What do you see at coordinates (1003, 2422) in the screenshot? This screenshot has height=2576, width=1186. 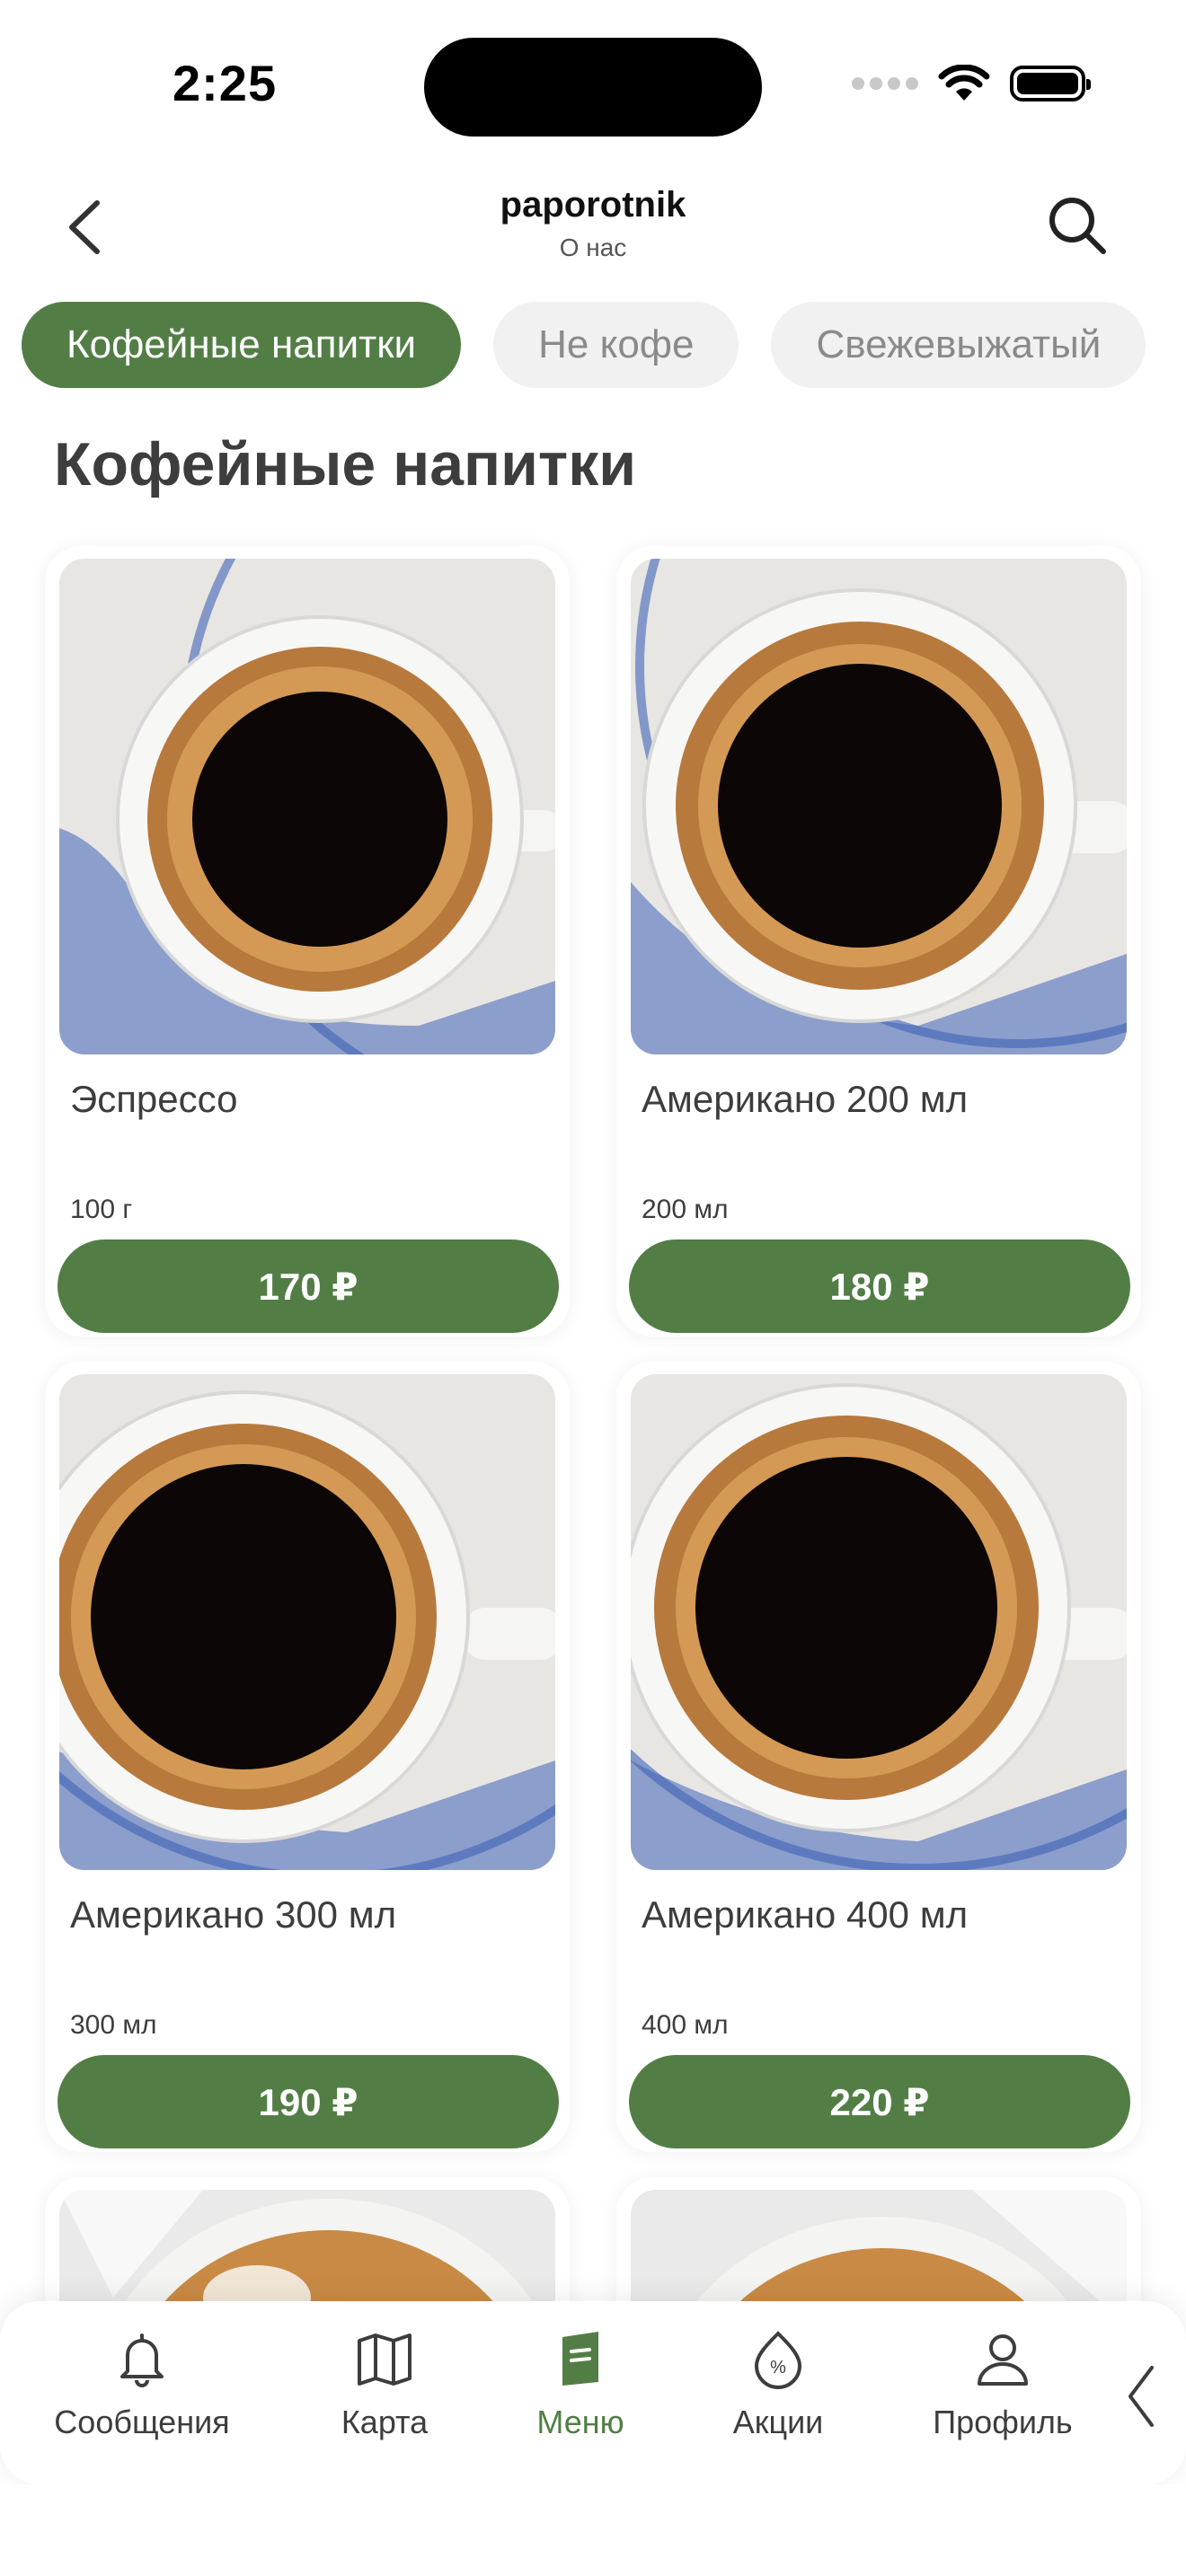 I see `nav-label: Профиль` at bounding box center [1003, 2422].